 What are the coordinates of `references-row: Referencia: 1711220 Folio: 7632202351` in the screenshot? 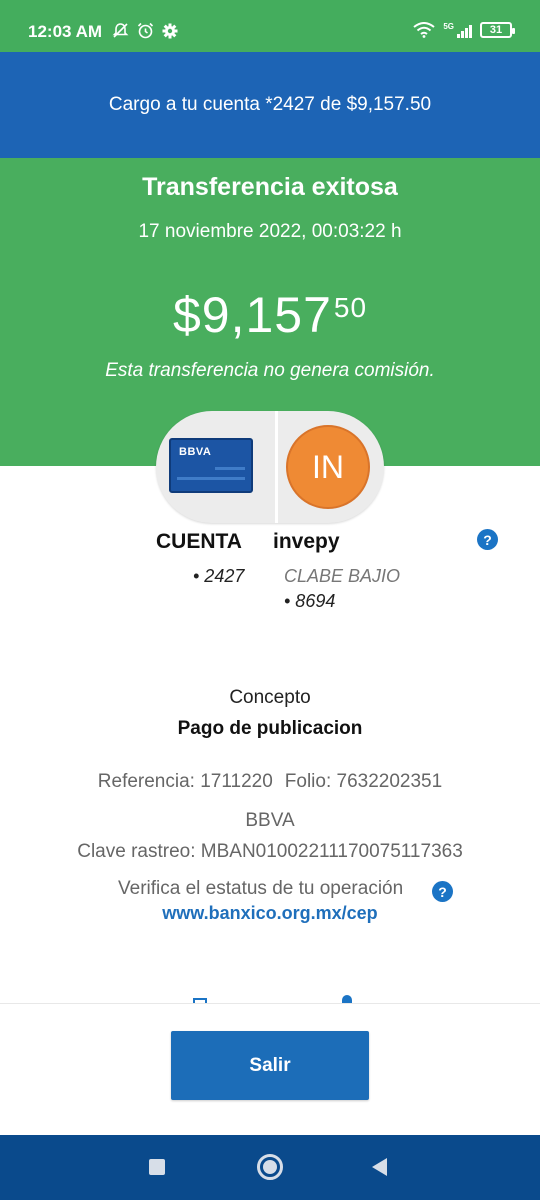 It's located at (270, 782).